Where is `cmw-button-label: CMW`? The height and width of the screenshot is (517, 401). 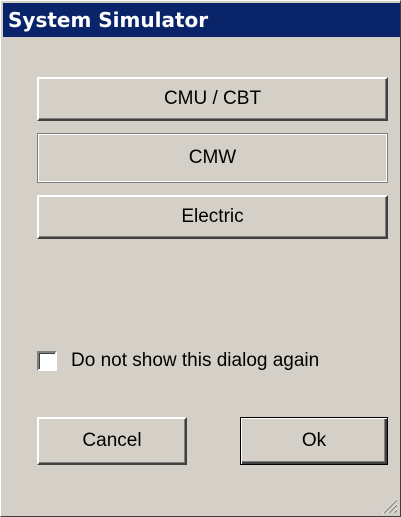
cmw-button-label: CMW is located at coordinates (212, 157).